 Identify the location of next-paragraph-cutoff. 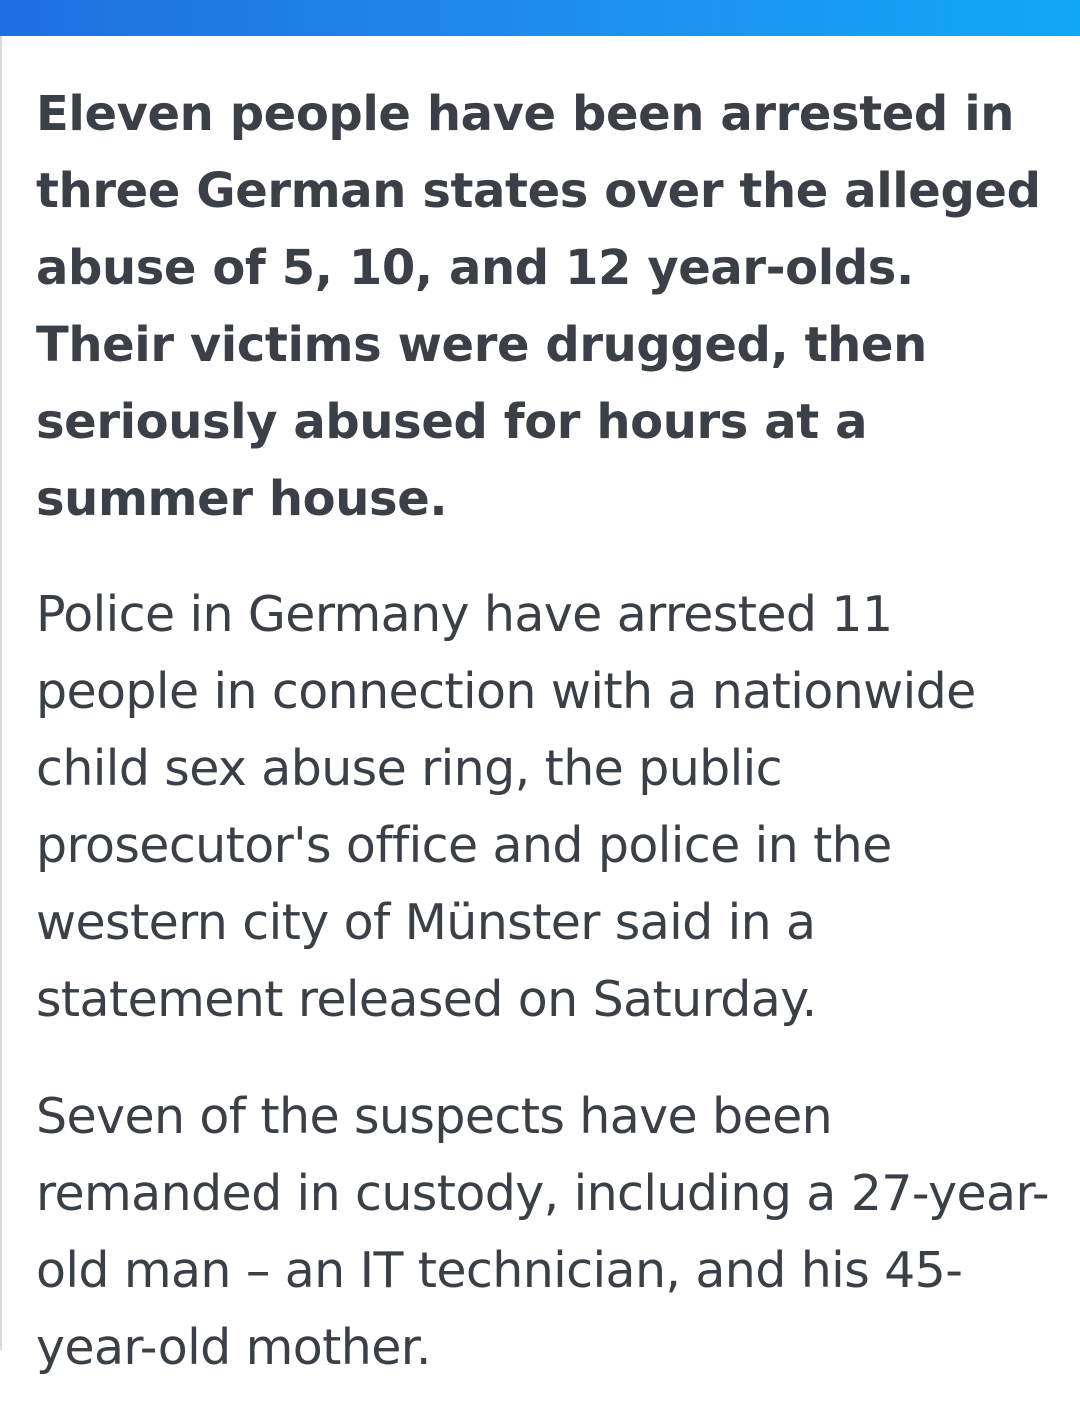
(456, 1344).